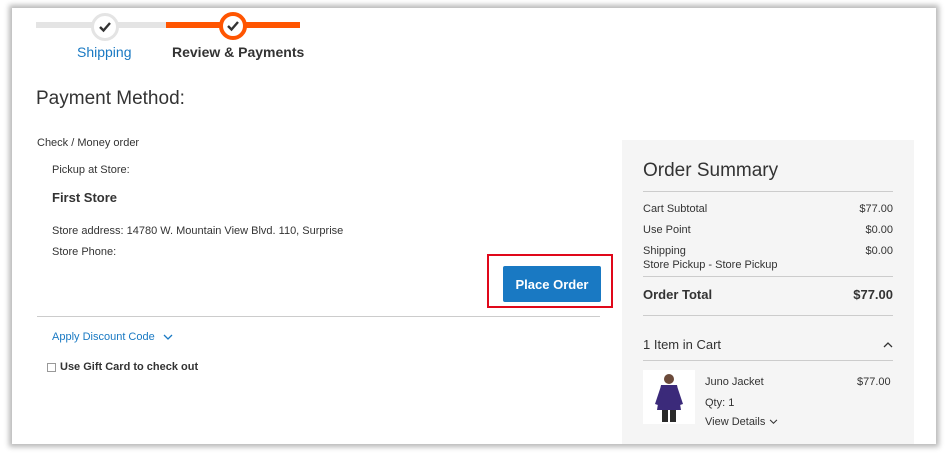  What do you see at coordinates (711, 170) in the screenshot?
I see `order-summary-title: Order Summary` at bounding box center [711, 170].